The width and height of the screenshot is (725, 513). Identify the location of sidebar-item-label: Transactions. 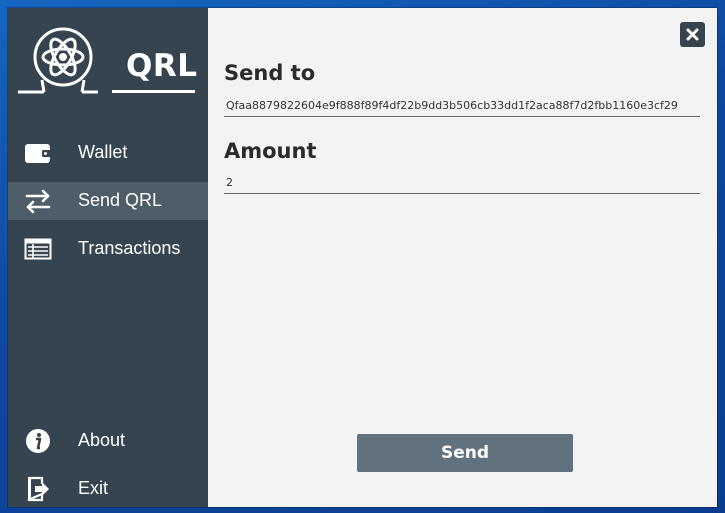
(129, 248).